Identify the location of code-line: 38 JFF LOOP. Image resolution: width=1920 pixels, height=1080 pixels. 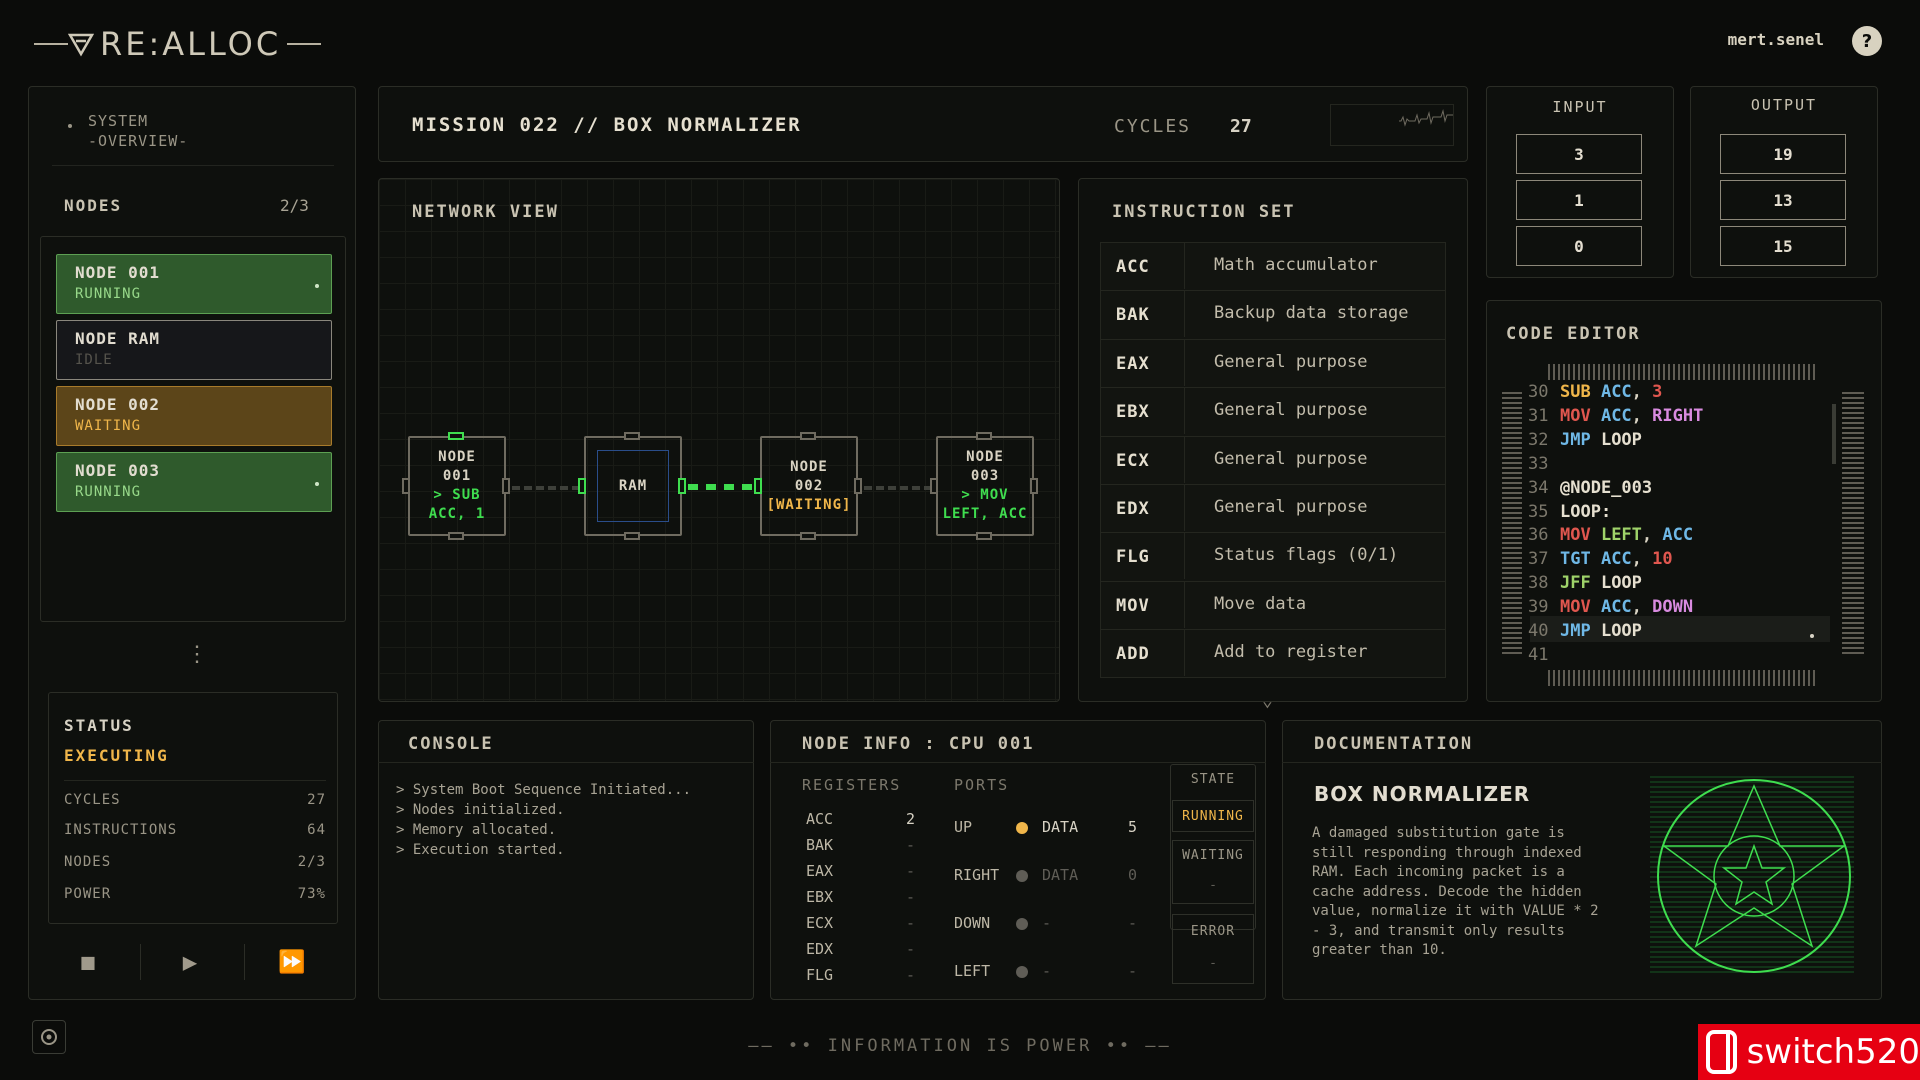
(1585, 583).